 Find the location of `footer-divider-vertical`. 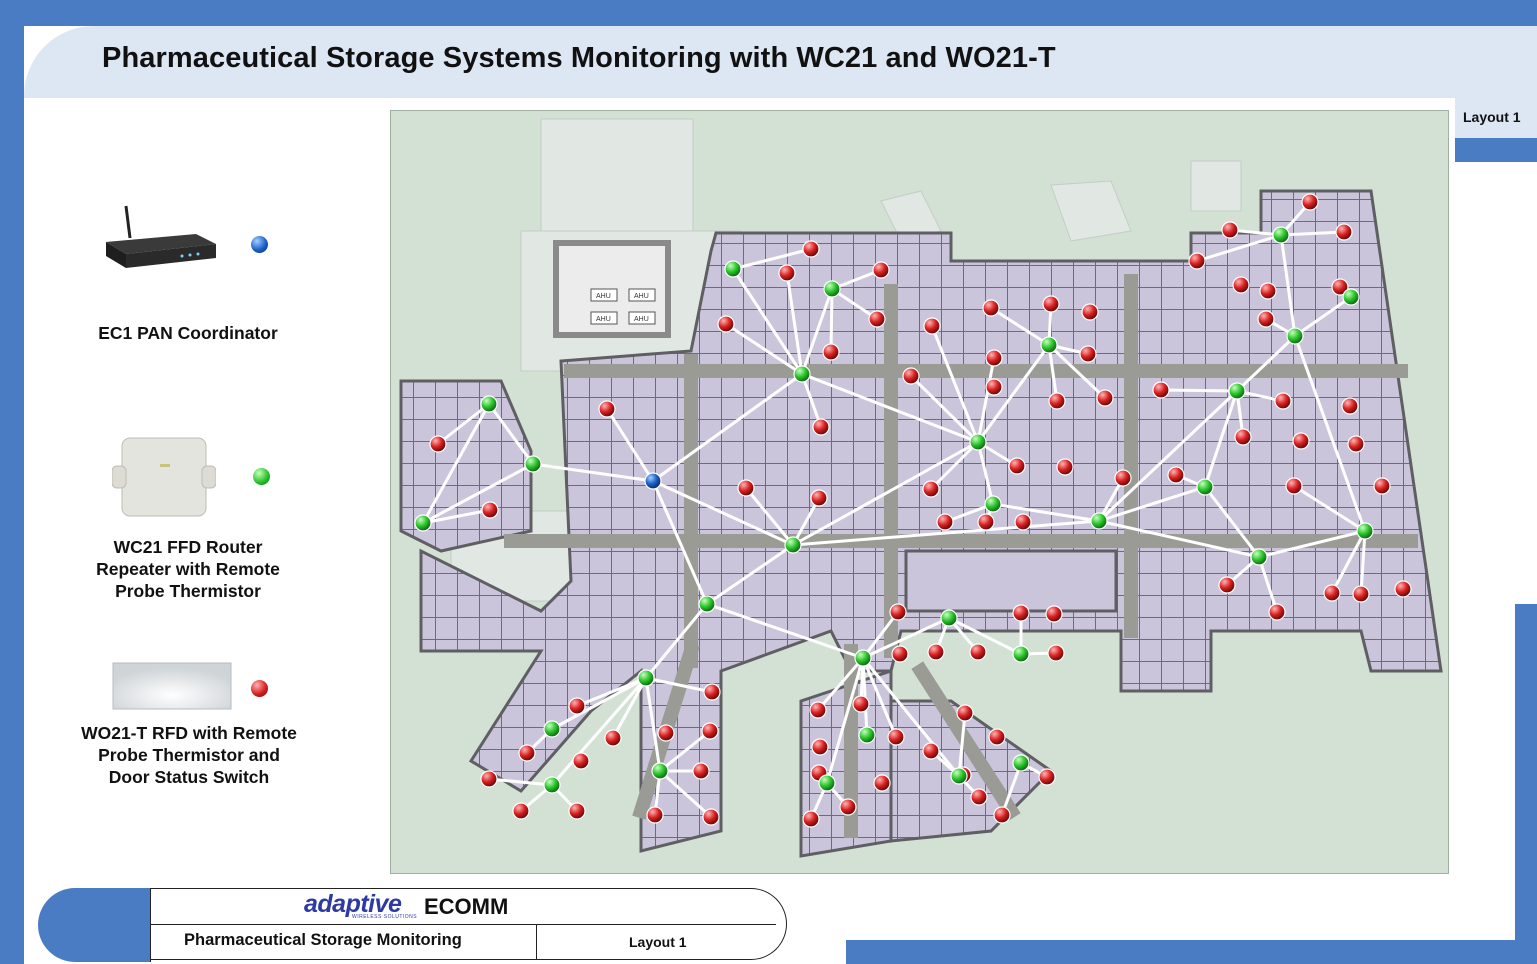

footer-divider-vertical is located at coordinates (536, 942).